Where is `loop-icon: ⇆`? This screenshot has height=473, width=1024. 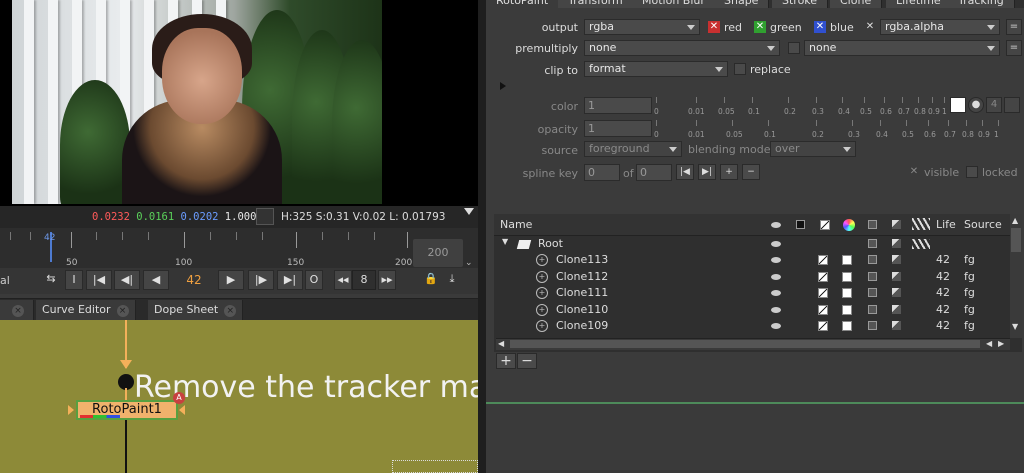 loop-icon: ⇆ is located at coordinates (51, 280).